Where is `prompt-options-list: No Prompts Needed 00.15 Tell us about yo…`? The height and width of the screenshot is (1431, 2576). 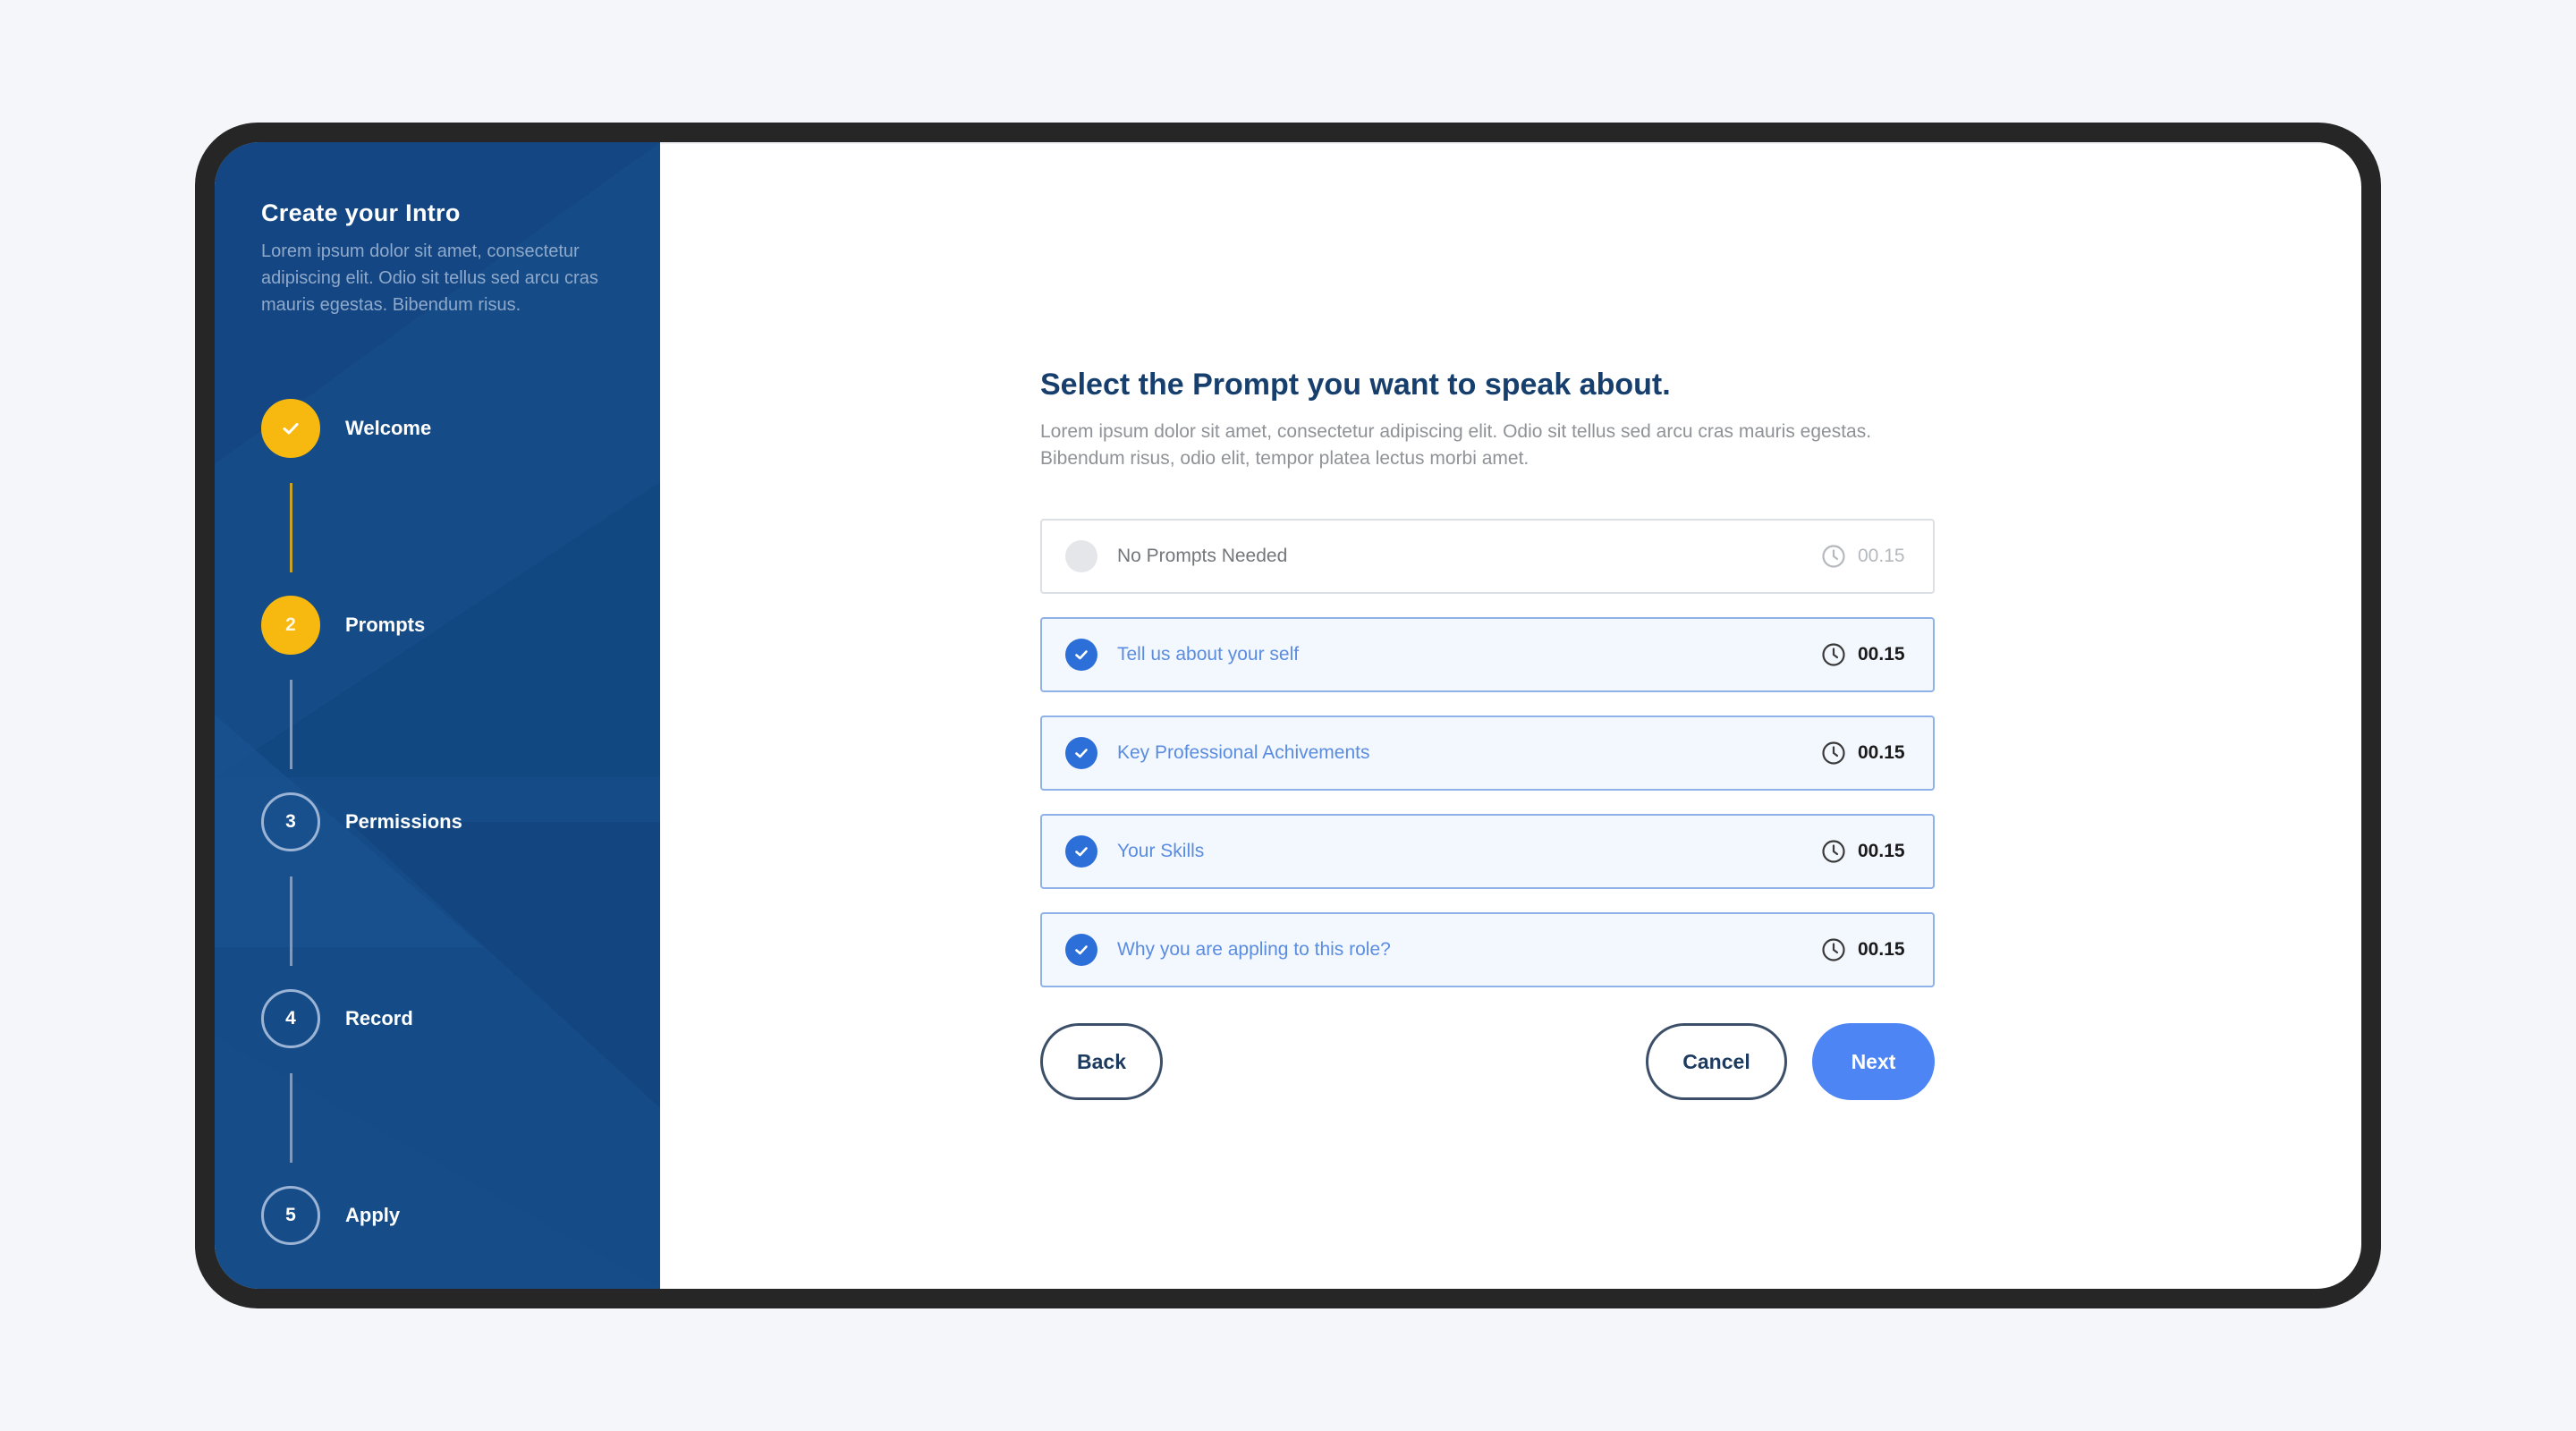 prompt-options-list: No Prompts Needed 00.15 Tell us about yo… is located at coordinates (1487, 753).